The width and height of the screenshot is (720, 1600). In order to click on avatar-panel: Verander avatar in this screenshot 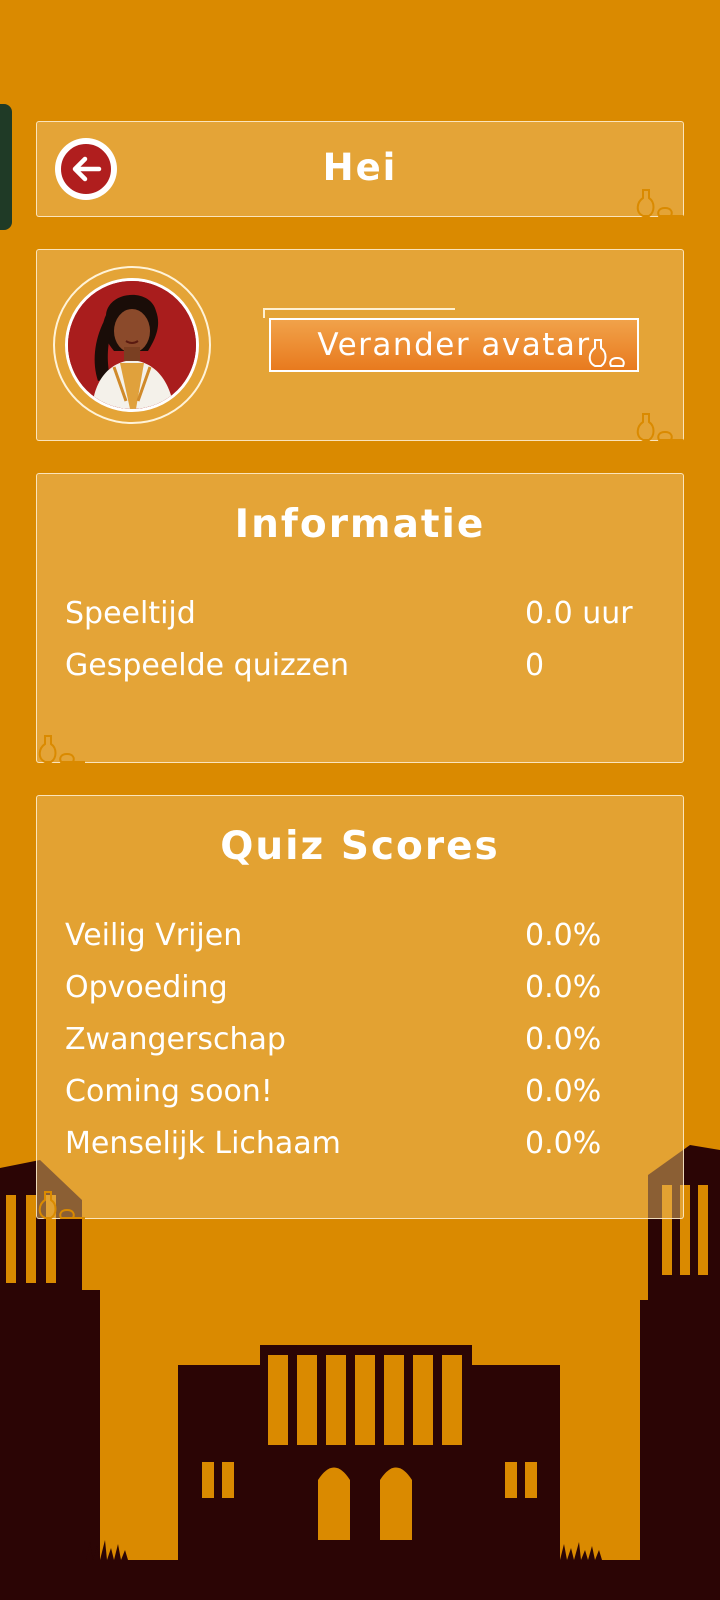, I will do `click(360, 345)`.